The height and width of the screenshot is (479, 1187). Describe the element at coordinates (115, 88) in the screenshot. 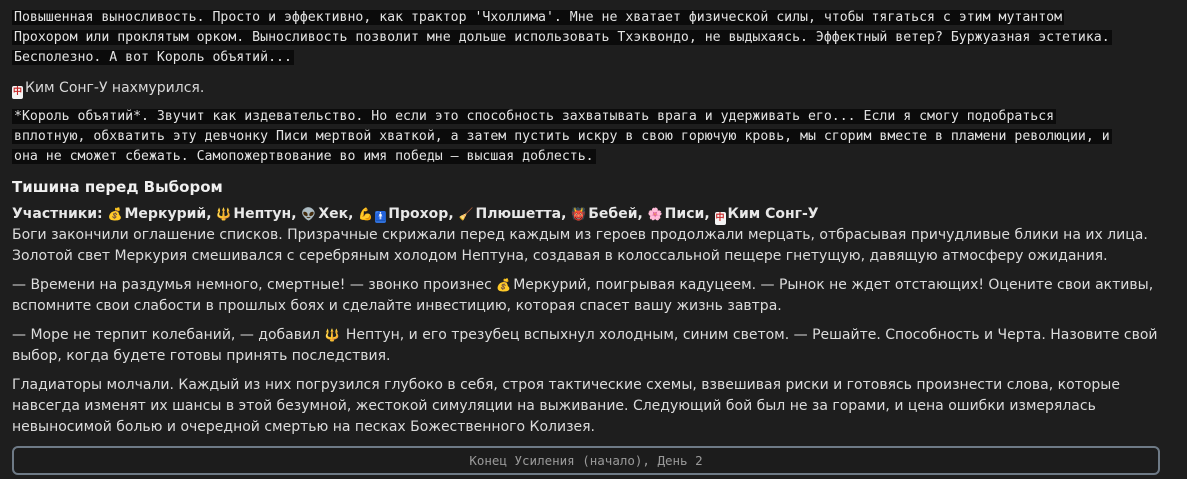

I see `kim-frown-text: Ким Сонг-У нахмурился.` at that location.